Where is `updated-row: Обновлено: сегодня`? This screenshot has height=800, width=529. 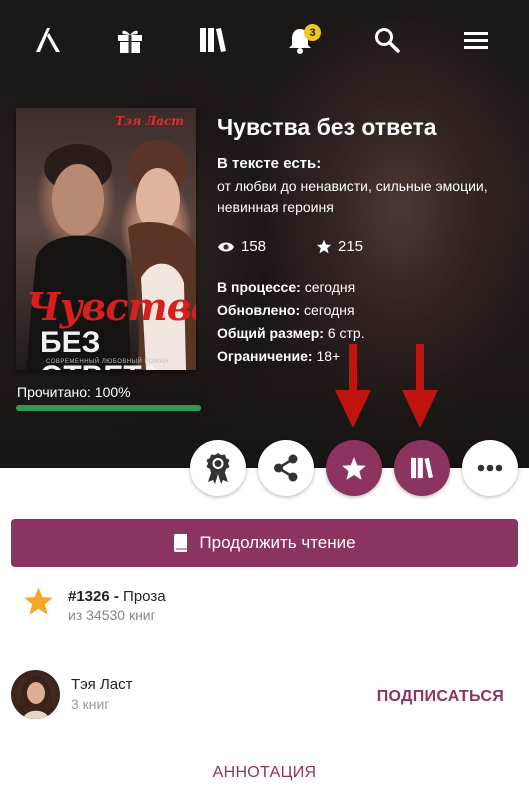
updated-row: Обновлено: сегодня is located at coordinates (286, 310).